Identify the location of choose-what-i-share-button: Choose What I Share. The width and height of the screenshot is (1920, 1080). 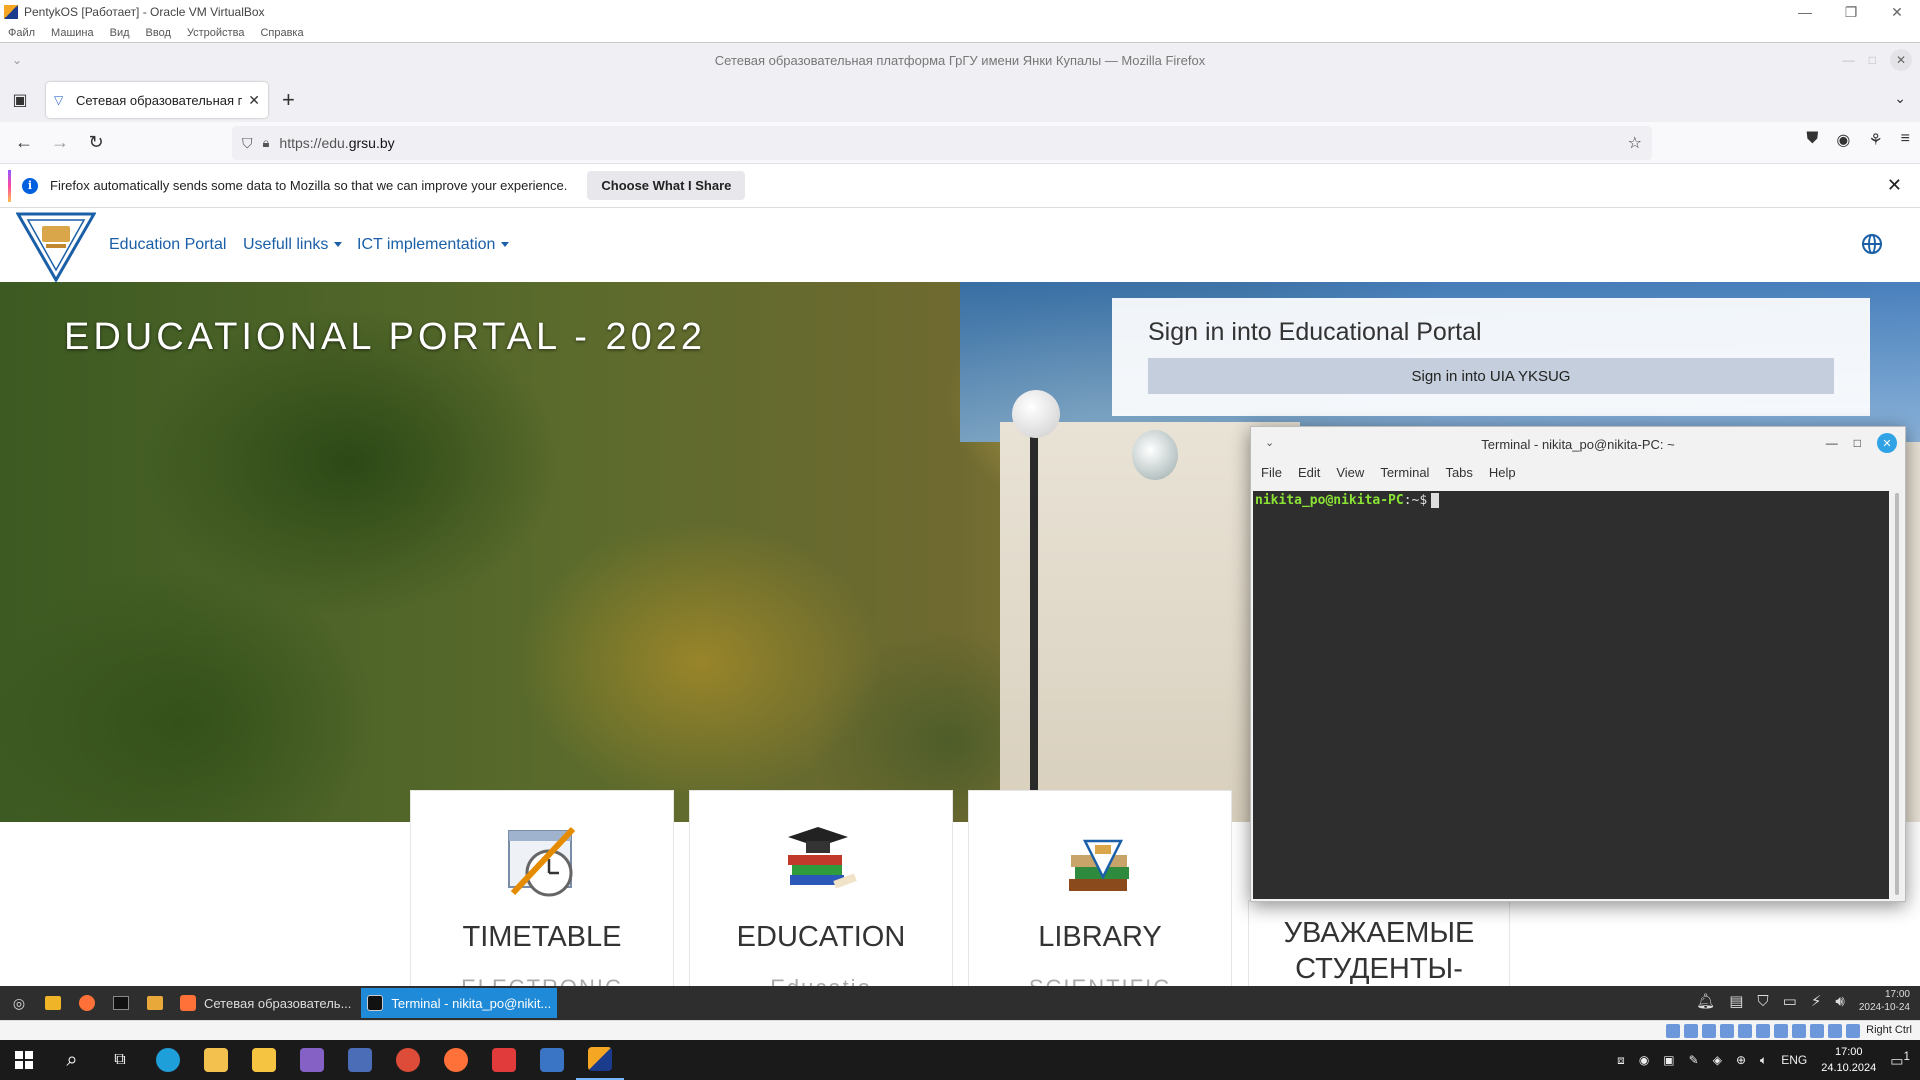
(666, 185).